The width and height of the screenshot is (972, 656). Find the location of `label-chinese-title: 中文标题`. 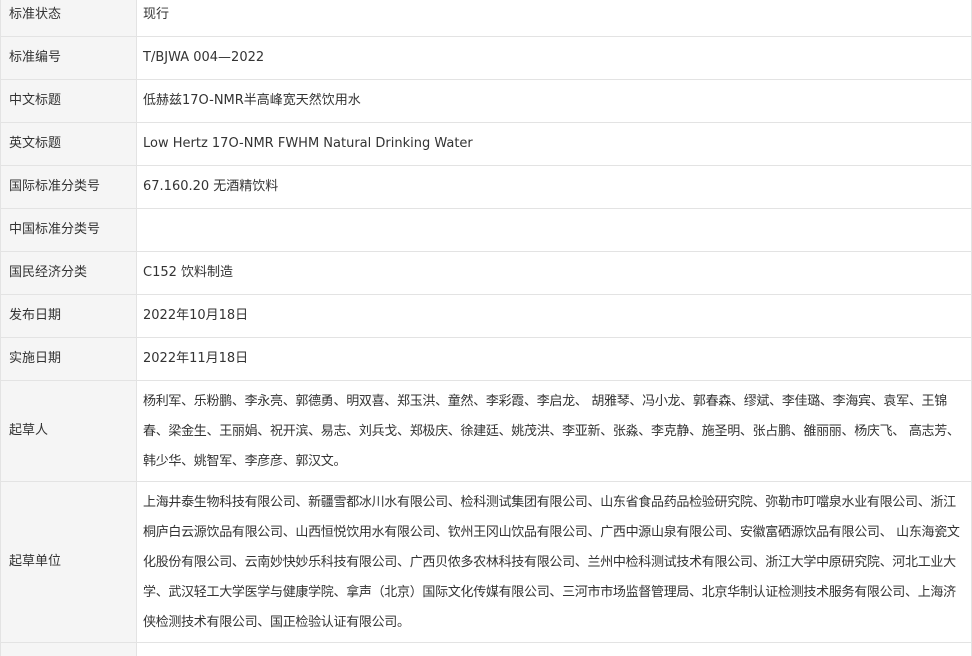

label-chinese-title: 中文标题 is located at coordinates (68, 101).